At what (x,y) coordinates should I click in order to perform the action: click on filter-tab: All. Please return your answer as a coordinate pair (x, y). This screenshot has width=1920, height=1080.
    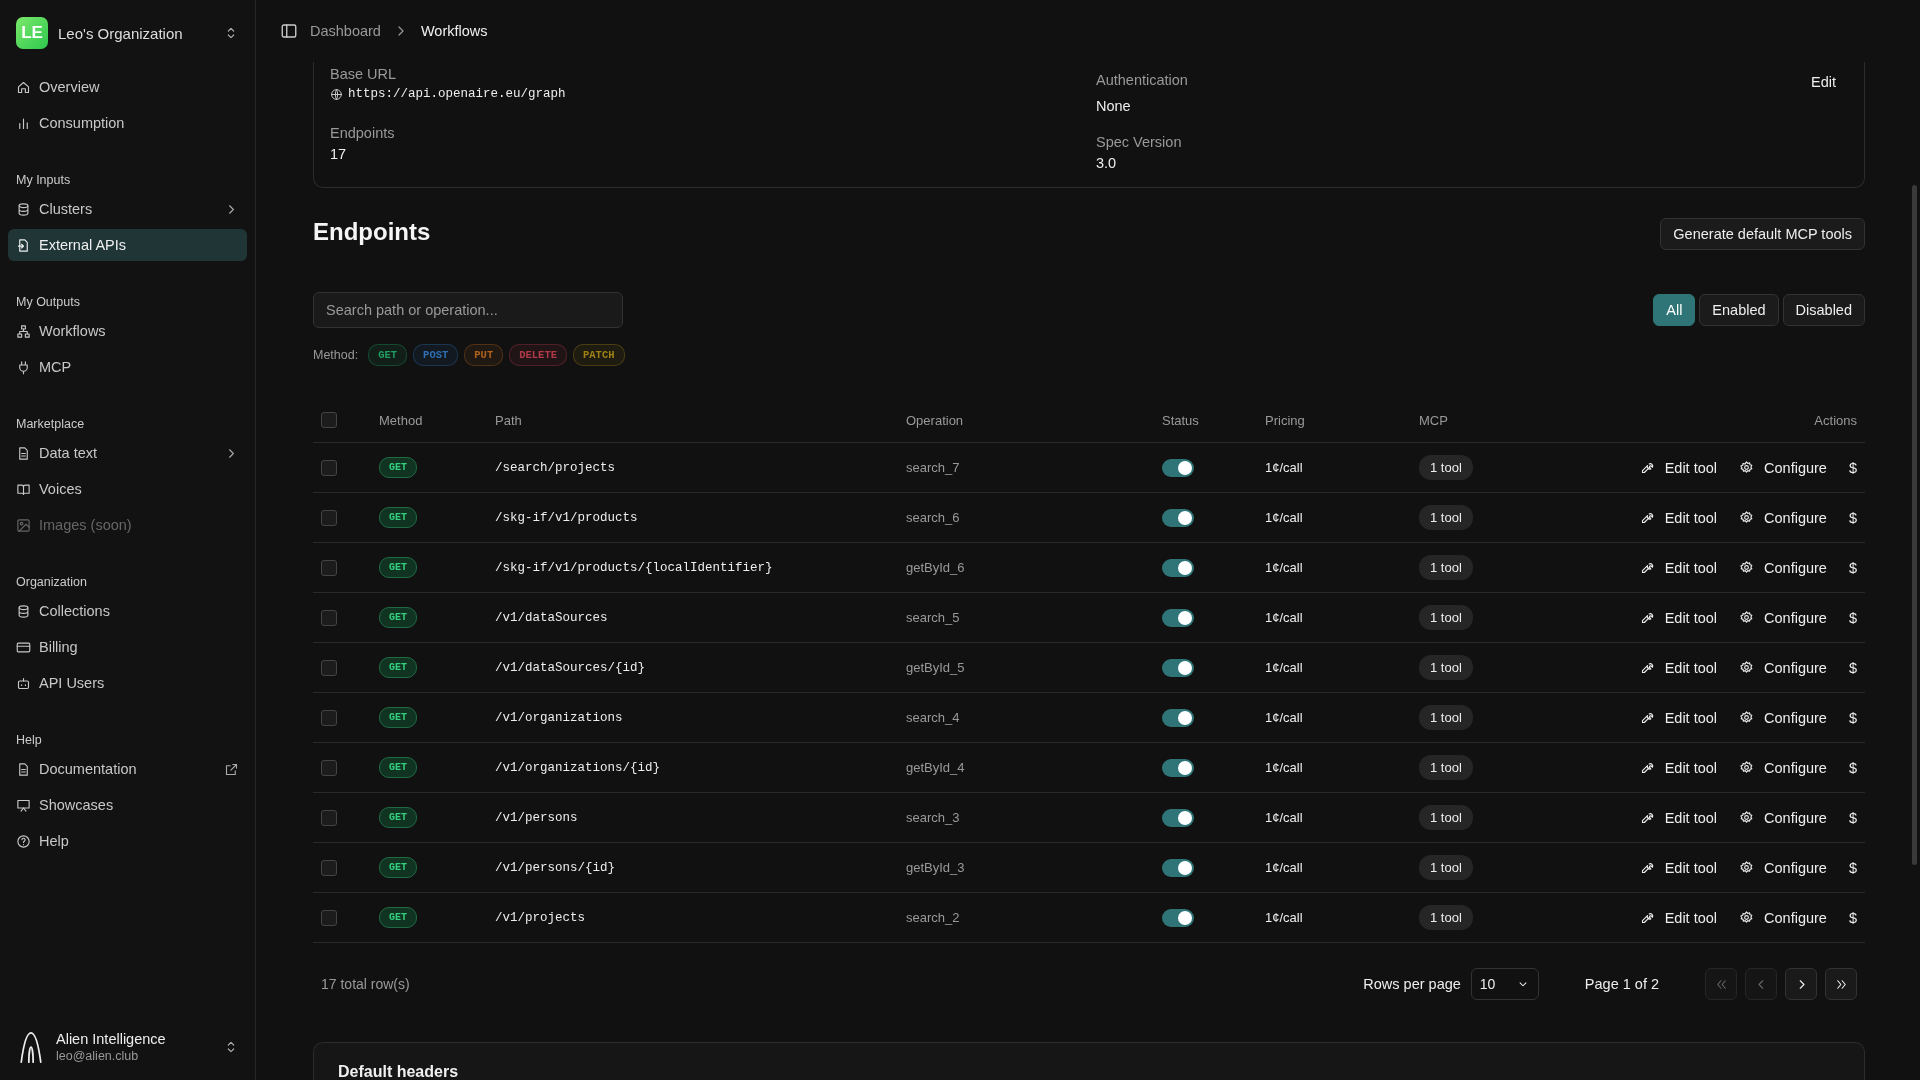
    Looking at the image, I should click on (1674, 310).